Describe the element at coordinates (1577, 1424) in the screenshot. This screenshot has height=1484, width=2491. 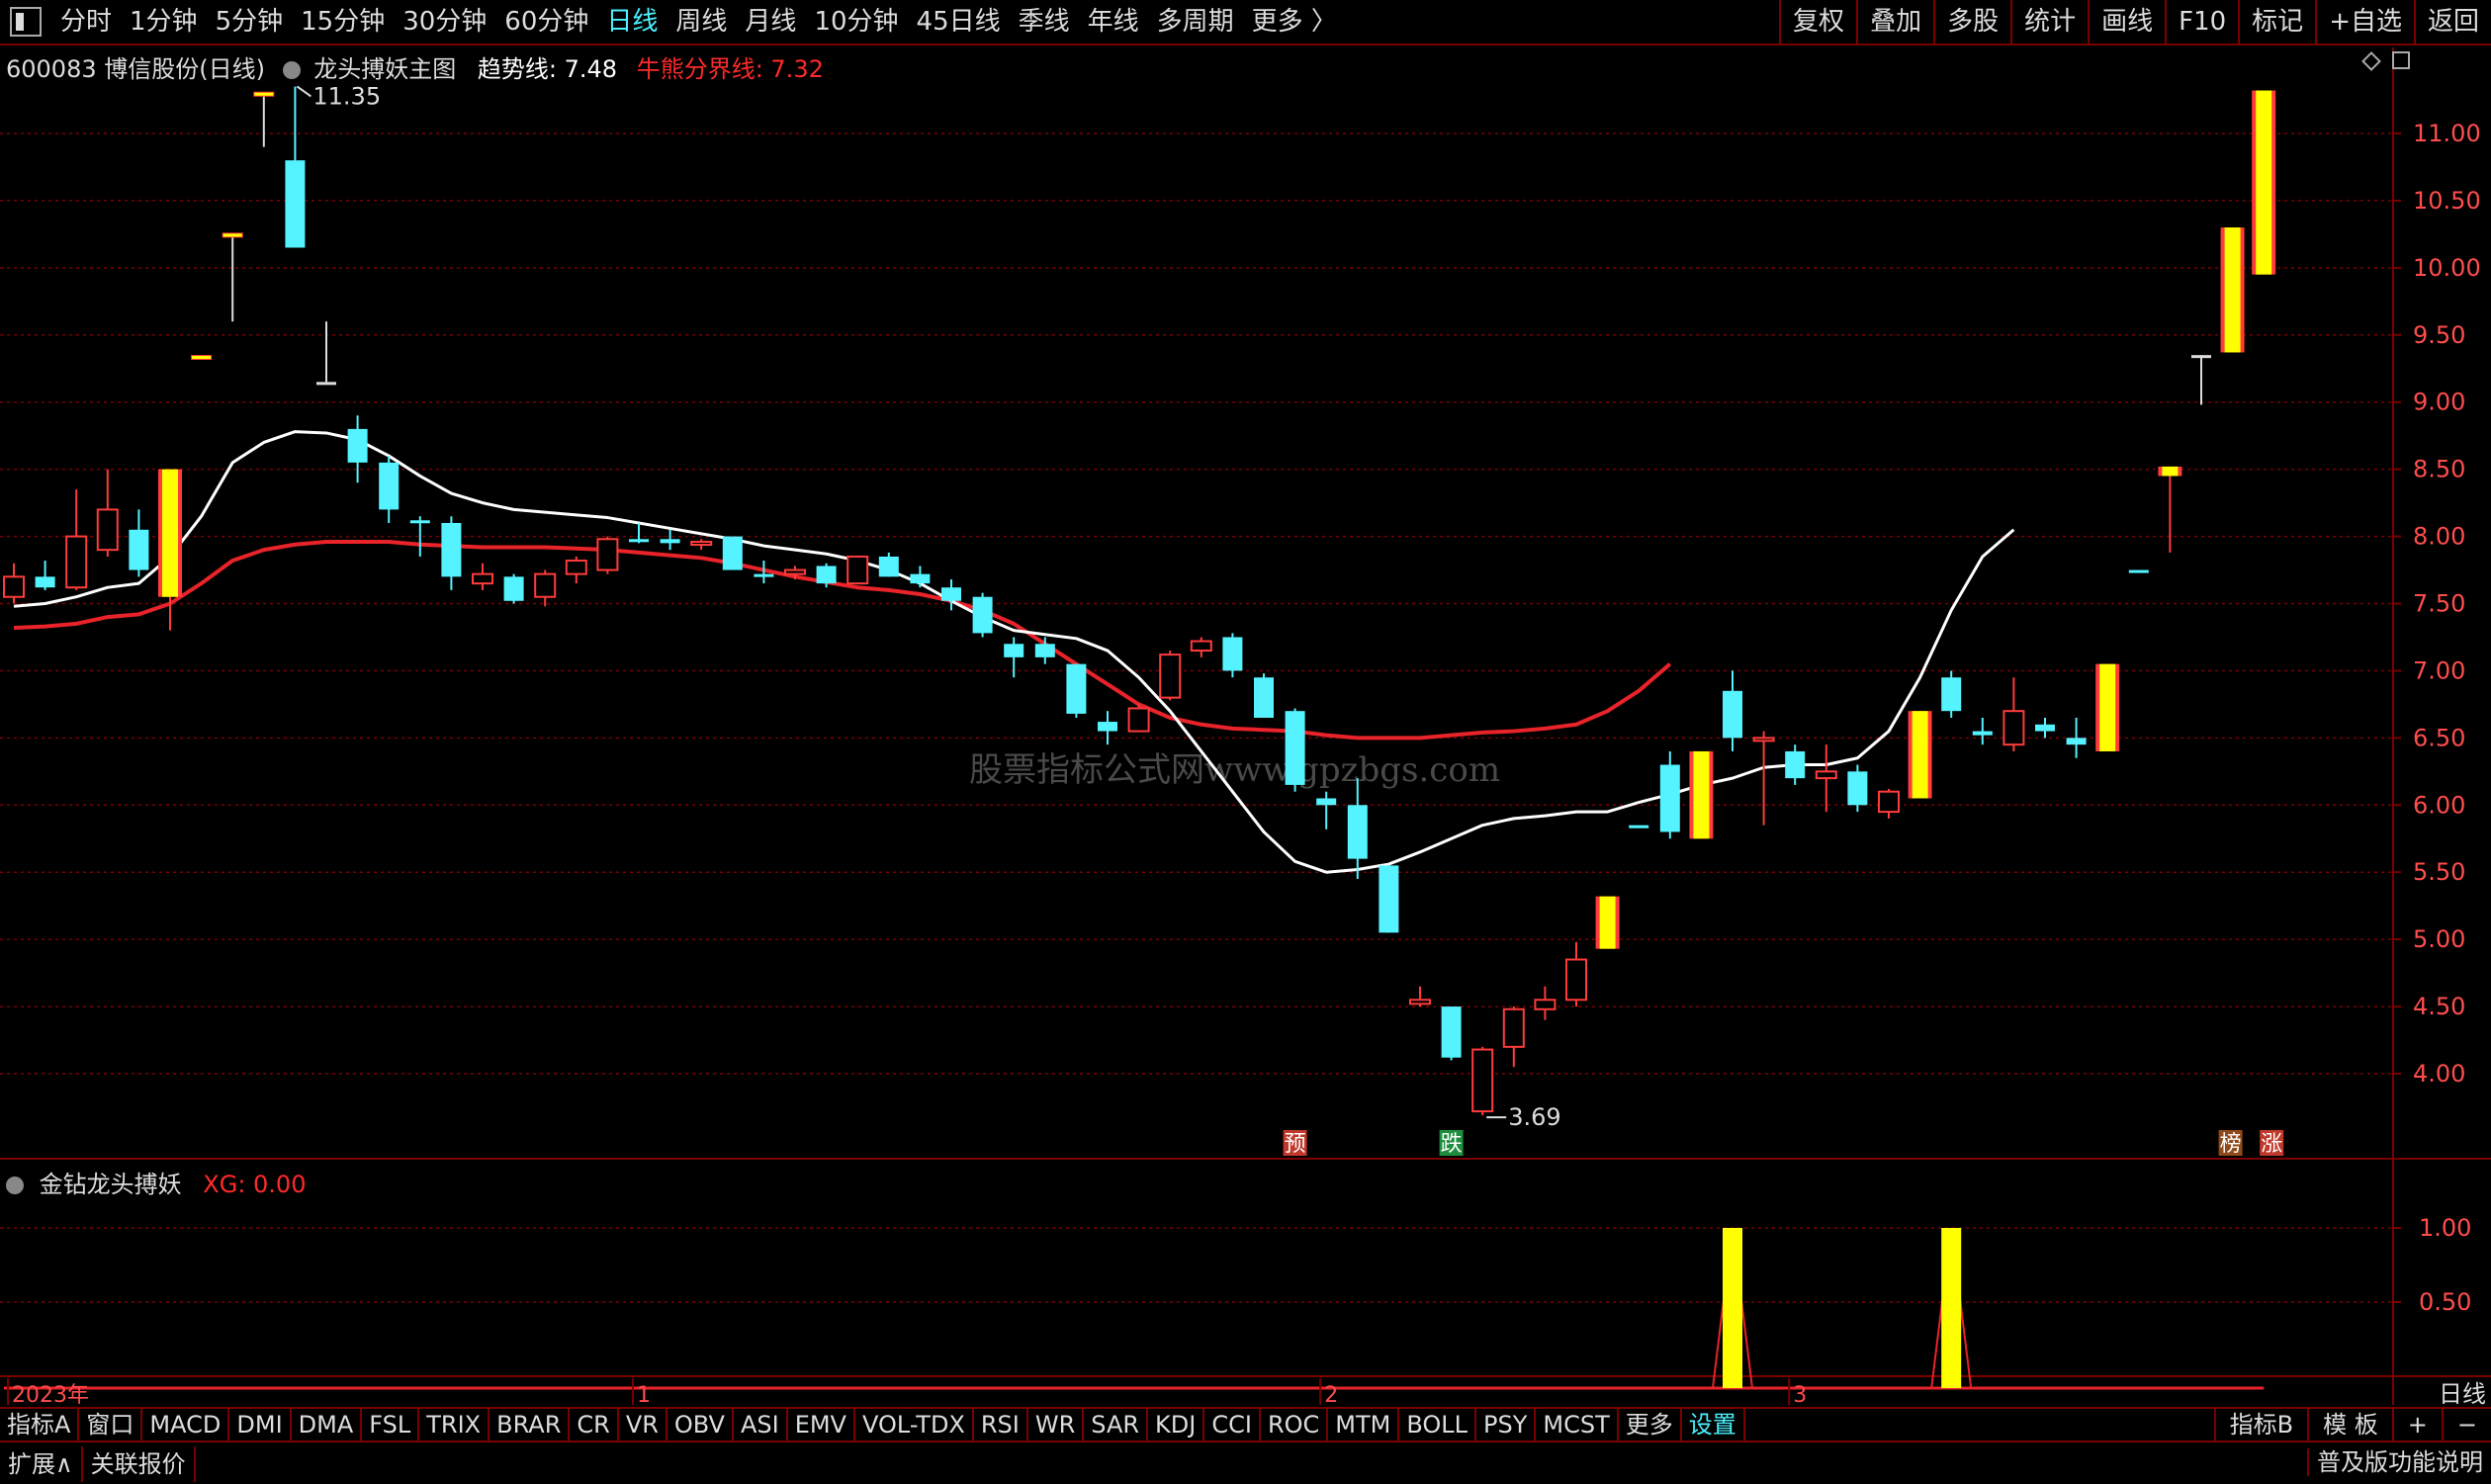
I see `indicator-tab: MCST` at that location.